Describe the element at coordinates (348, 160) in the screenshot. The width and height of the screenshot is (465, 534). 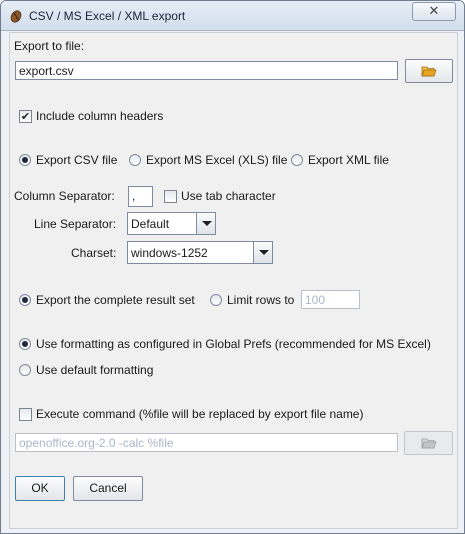
I see `export-xml-label: Export XML file` at that location.